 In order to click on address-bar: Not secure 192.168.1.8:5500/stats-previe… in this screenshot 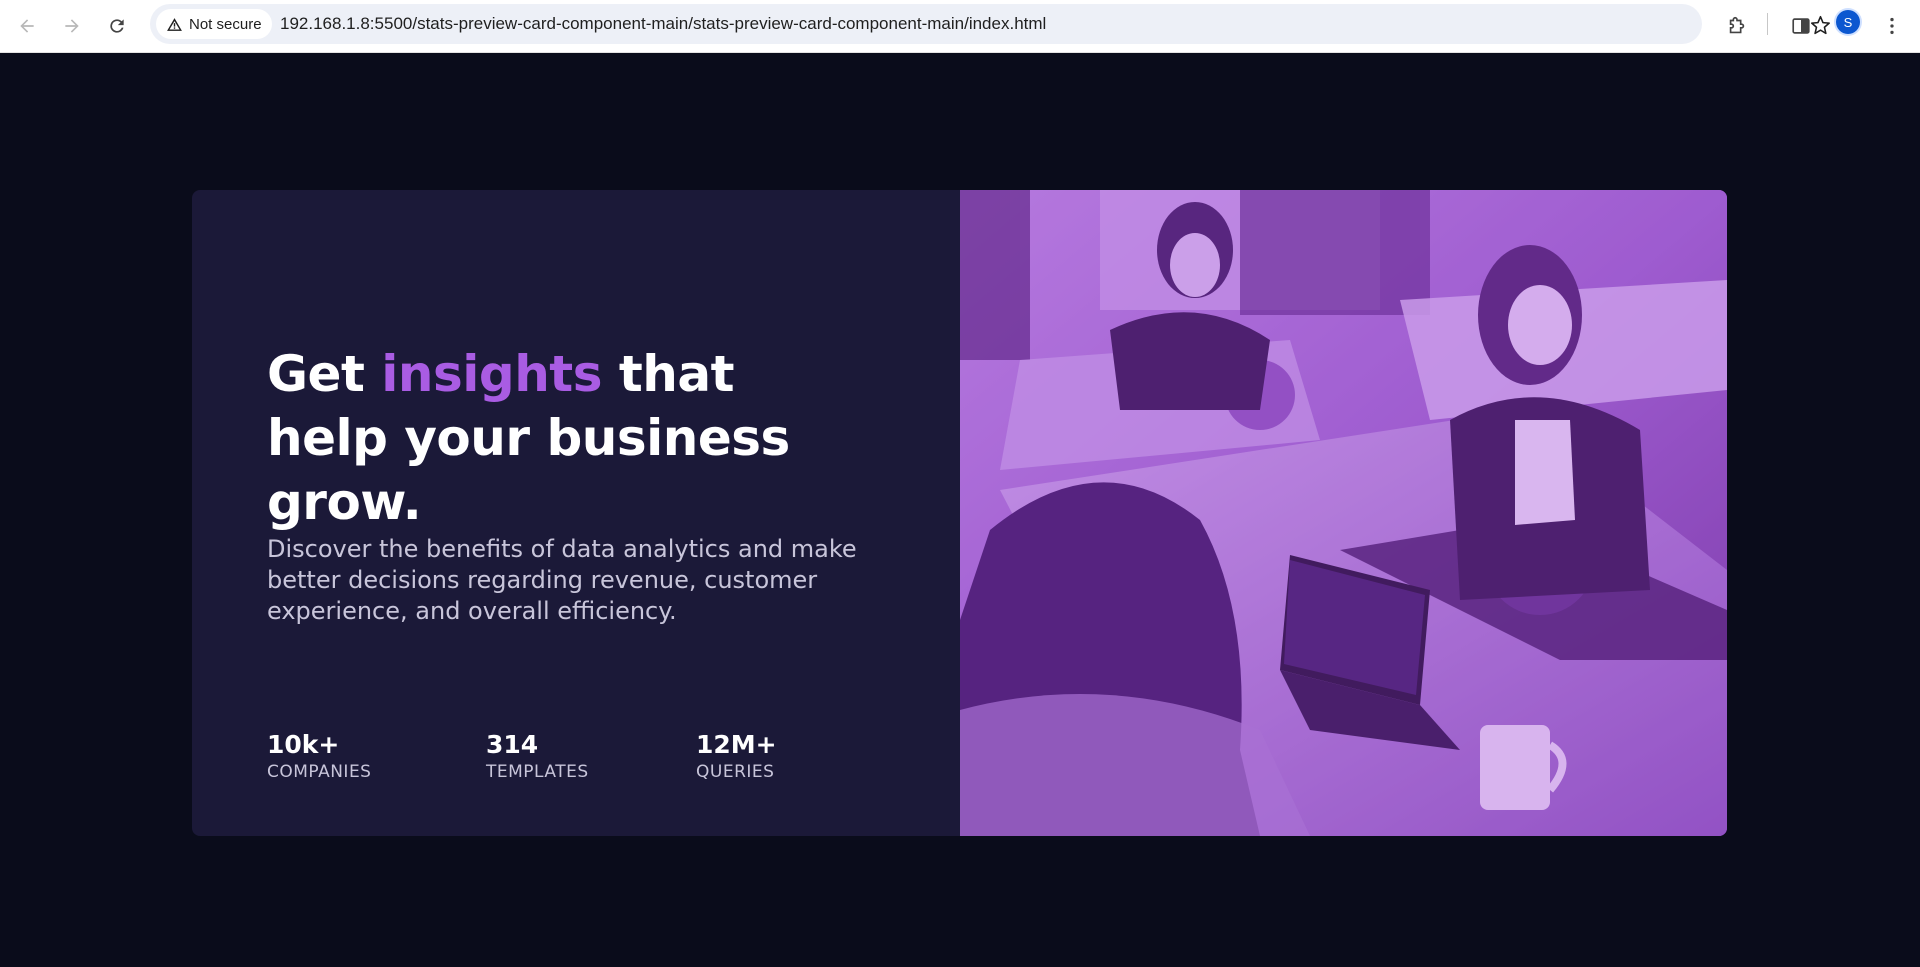, I will do `click(990, 24)`.